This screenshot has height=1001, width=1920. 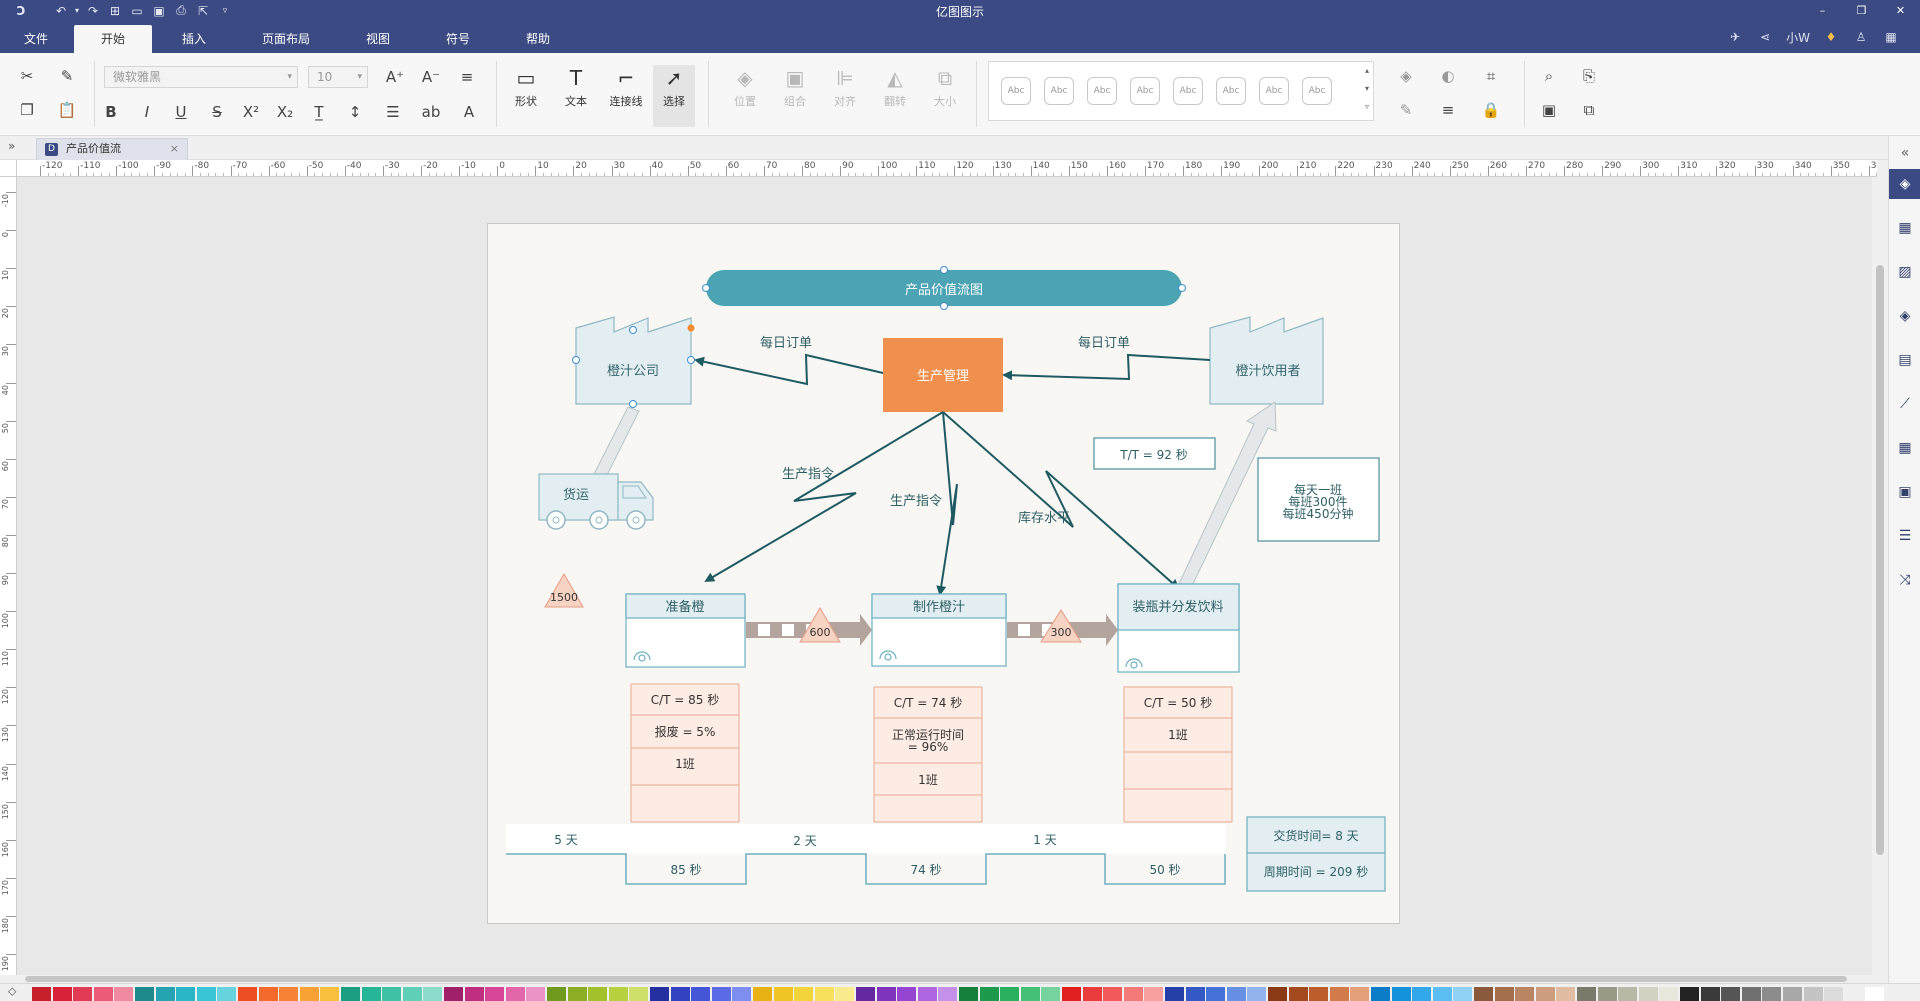 I want to click on shape-ops-icon: ⧉, so click(x=1589, y=110).